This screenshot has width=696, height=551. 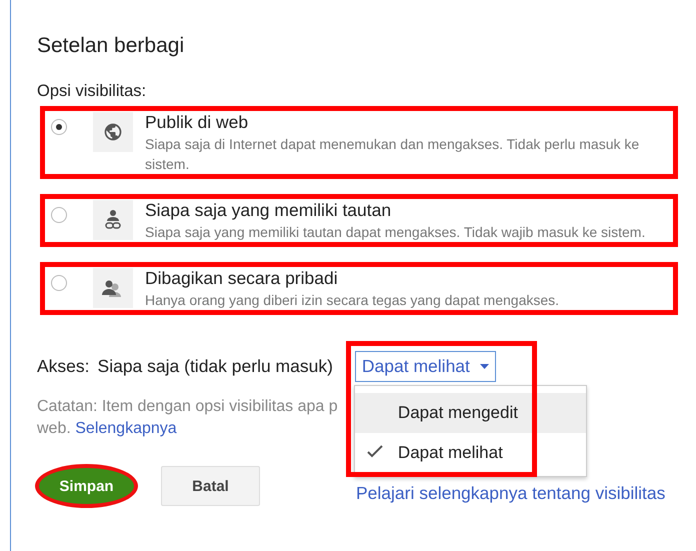 What do you see at coordinates (511, 493) in the screenshot?
I see `visibility-help-link: Pelajari selengkapnya tentang visibilitas` at bounding box center [511, 493].